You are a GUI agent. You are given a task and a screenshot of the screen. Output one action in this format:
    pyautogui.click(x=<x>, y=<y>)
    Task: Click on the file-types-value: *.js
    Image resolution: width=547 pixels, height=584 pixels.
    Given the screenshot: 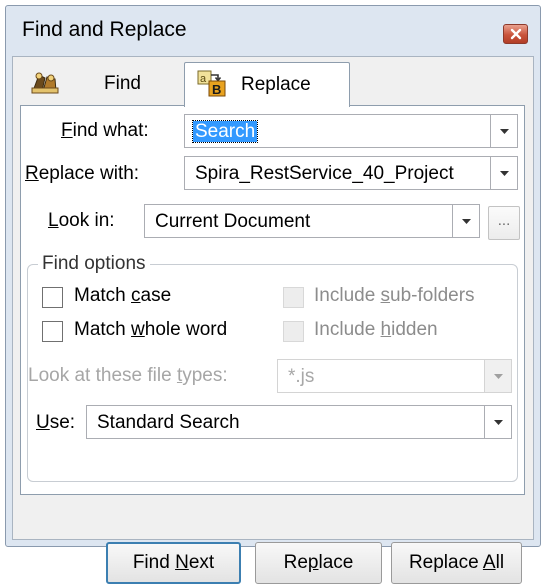 What is the action you would take?
    pyautogui.click(x=301, y=376)
    